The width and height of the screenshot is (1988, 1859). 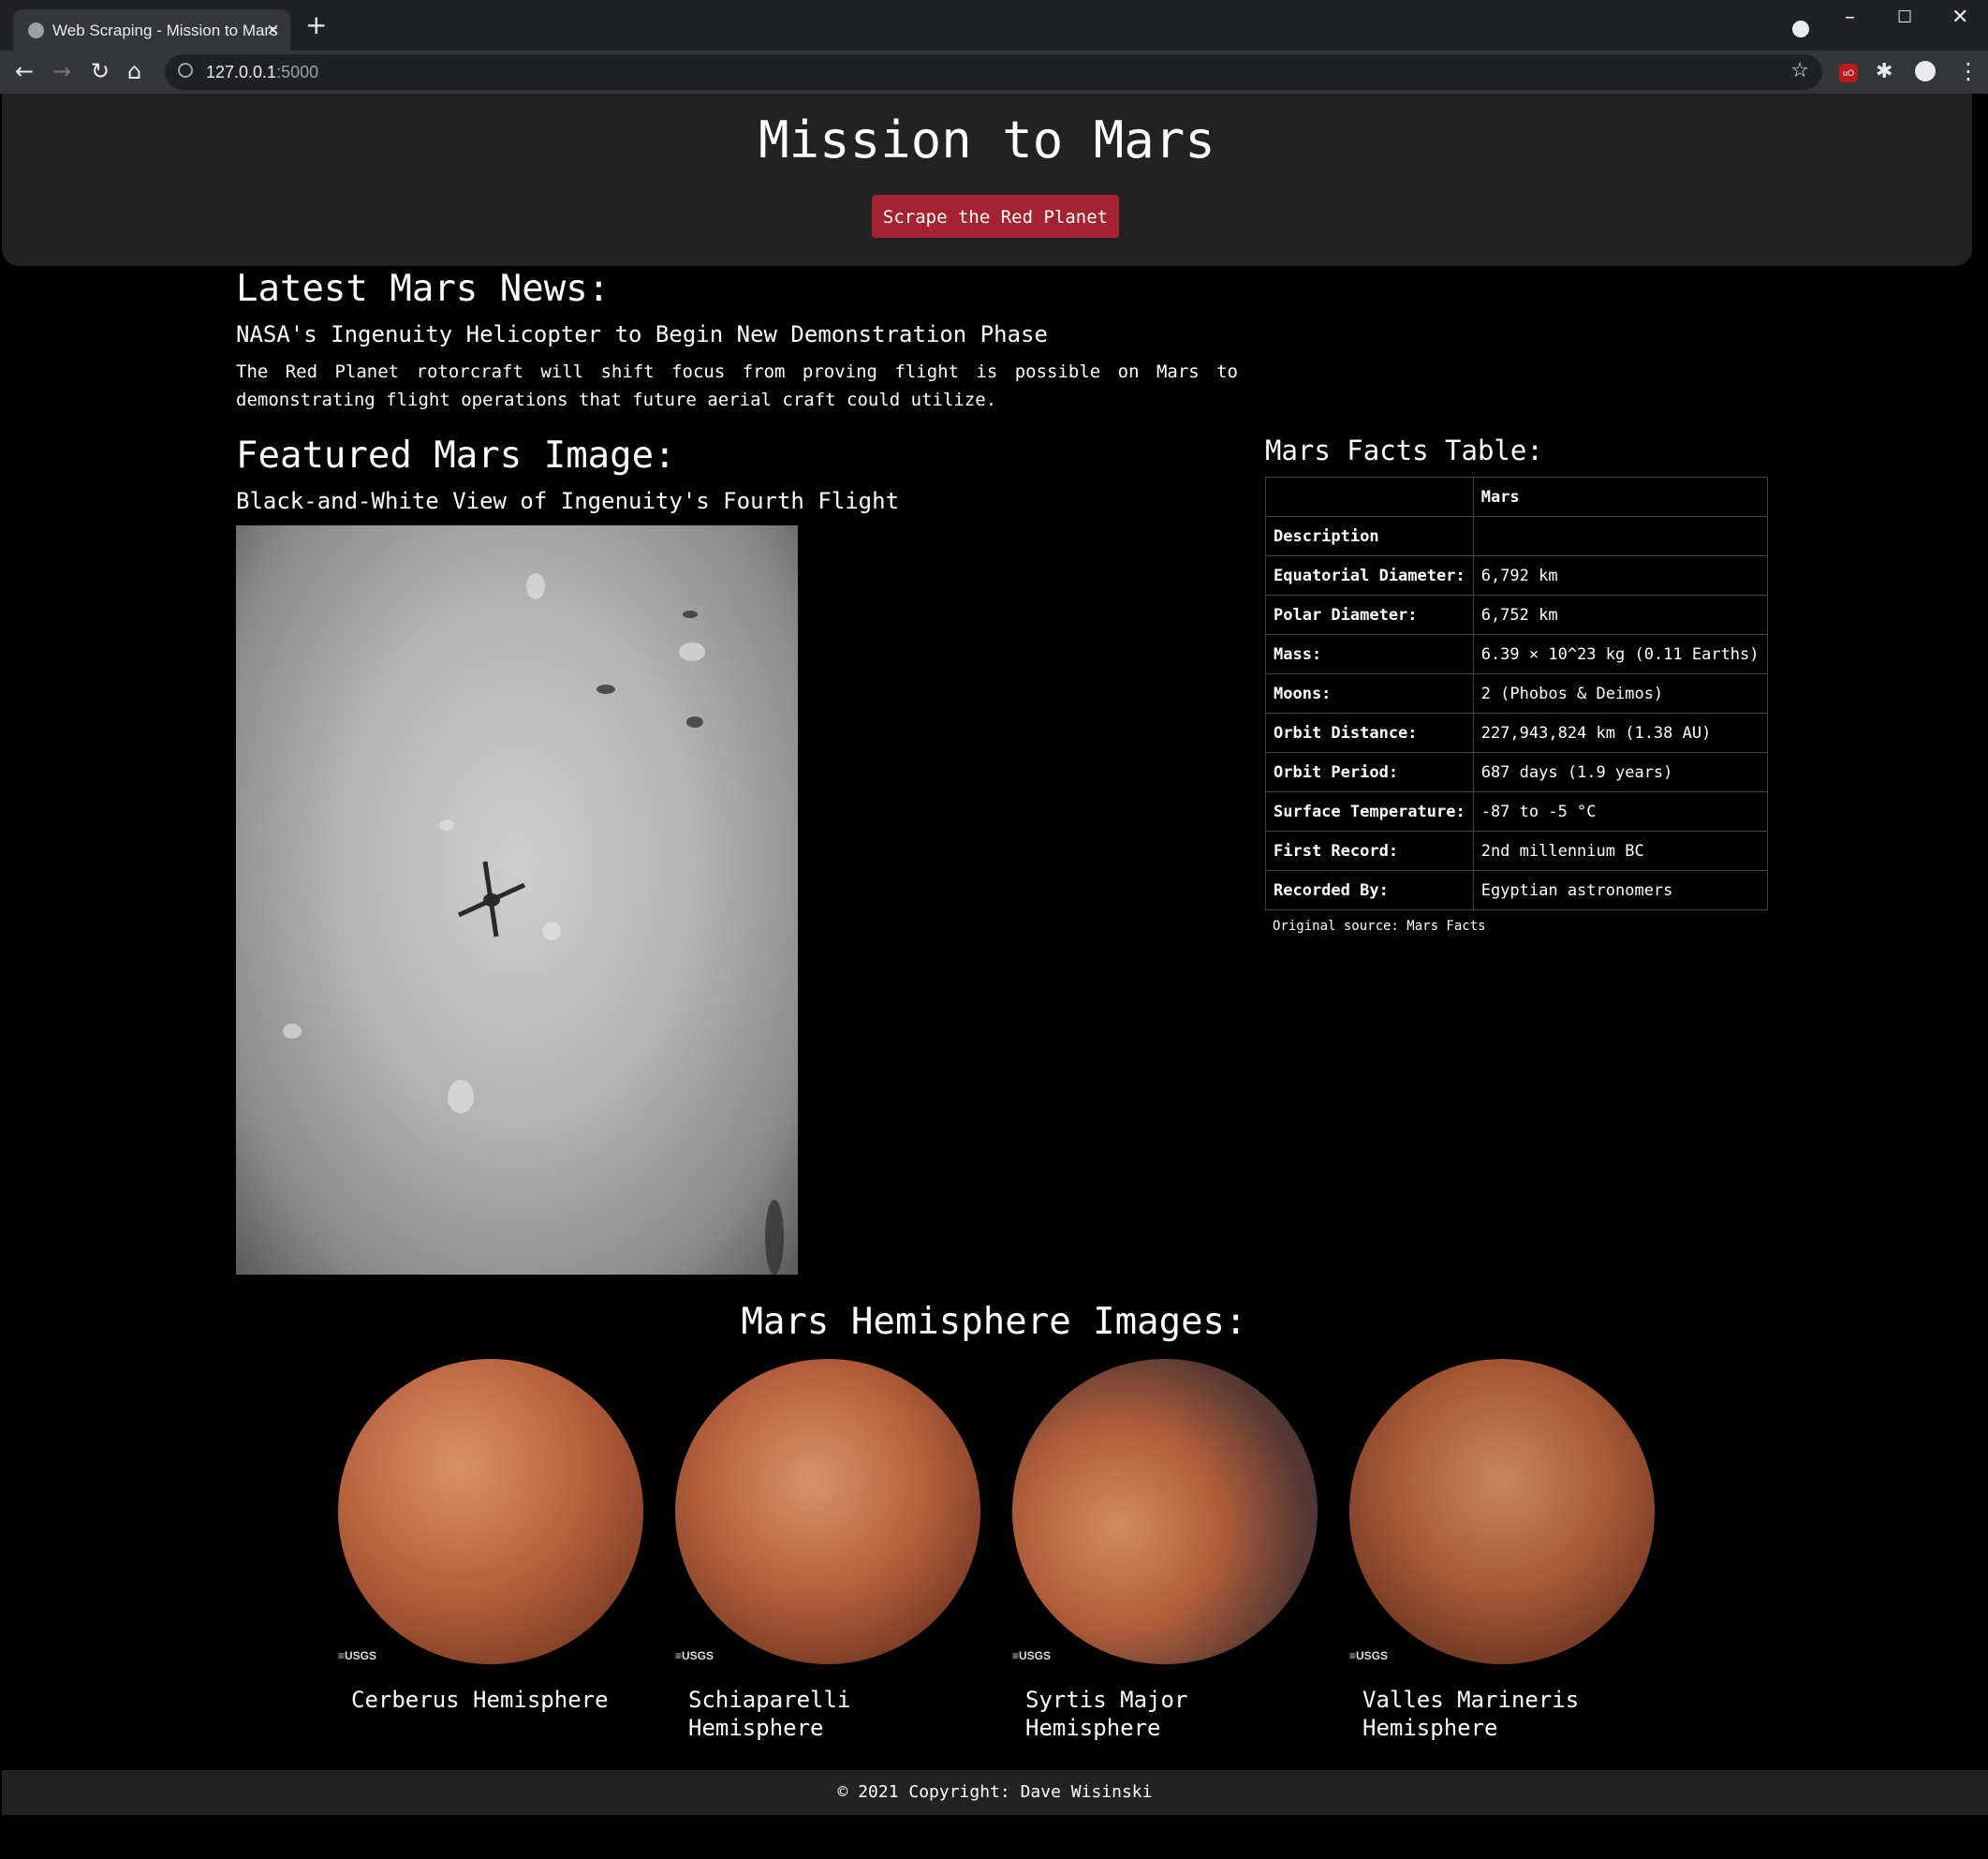 I want to click on fact-label: Surface Temperature:, so click(x=1369, y=811).